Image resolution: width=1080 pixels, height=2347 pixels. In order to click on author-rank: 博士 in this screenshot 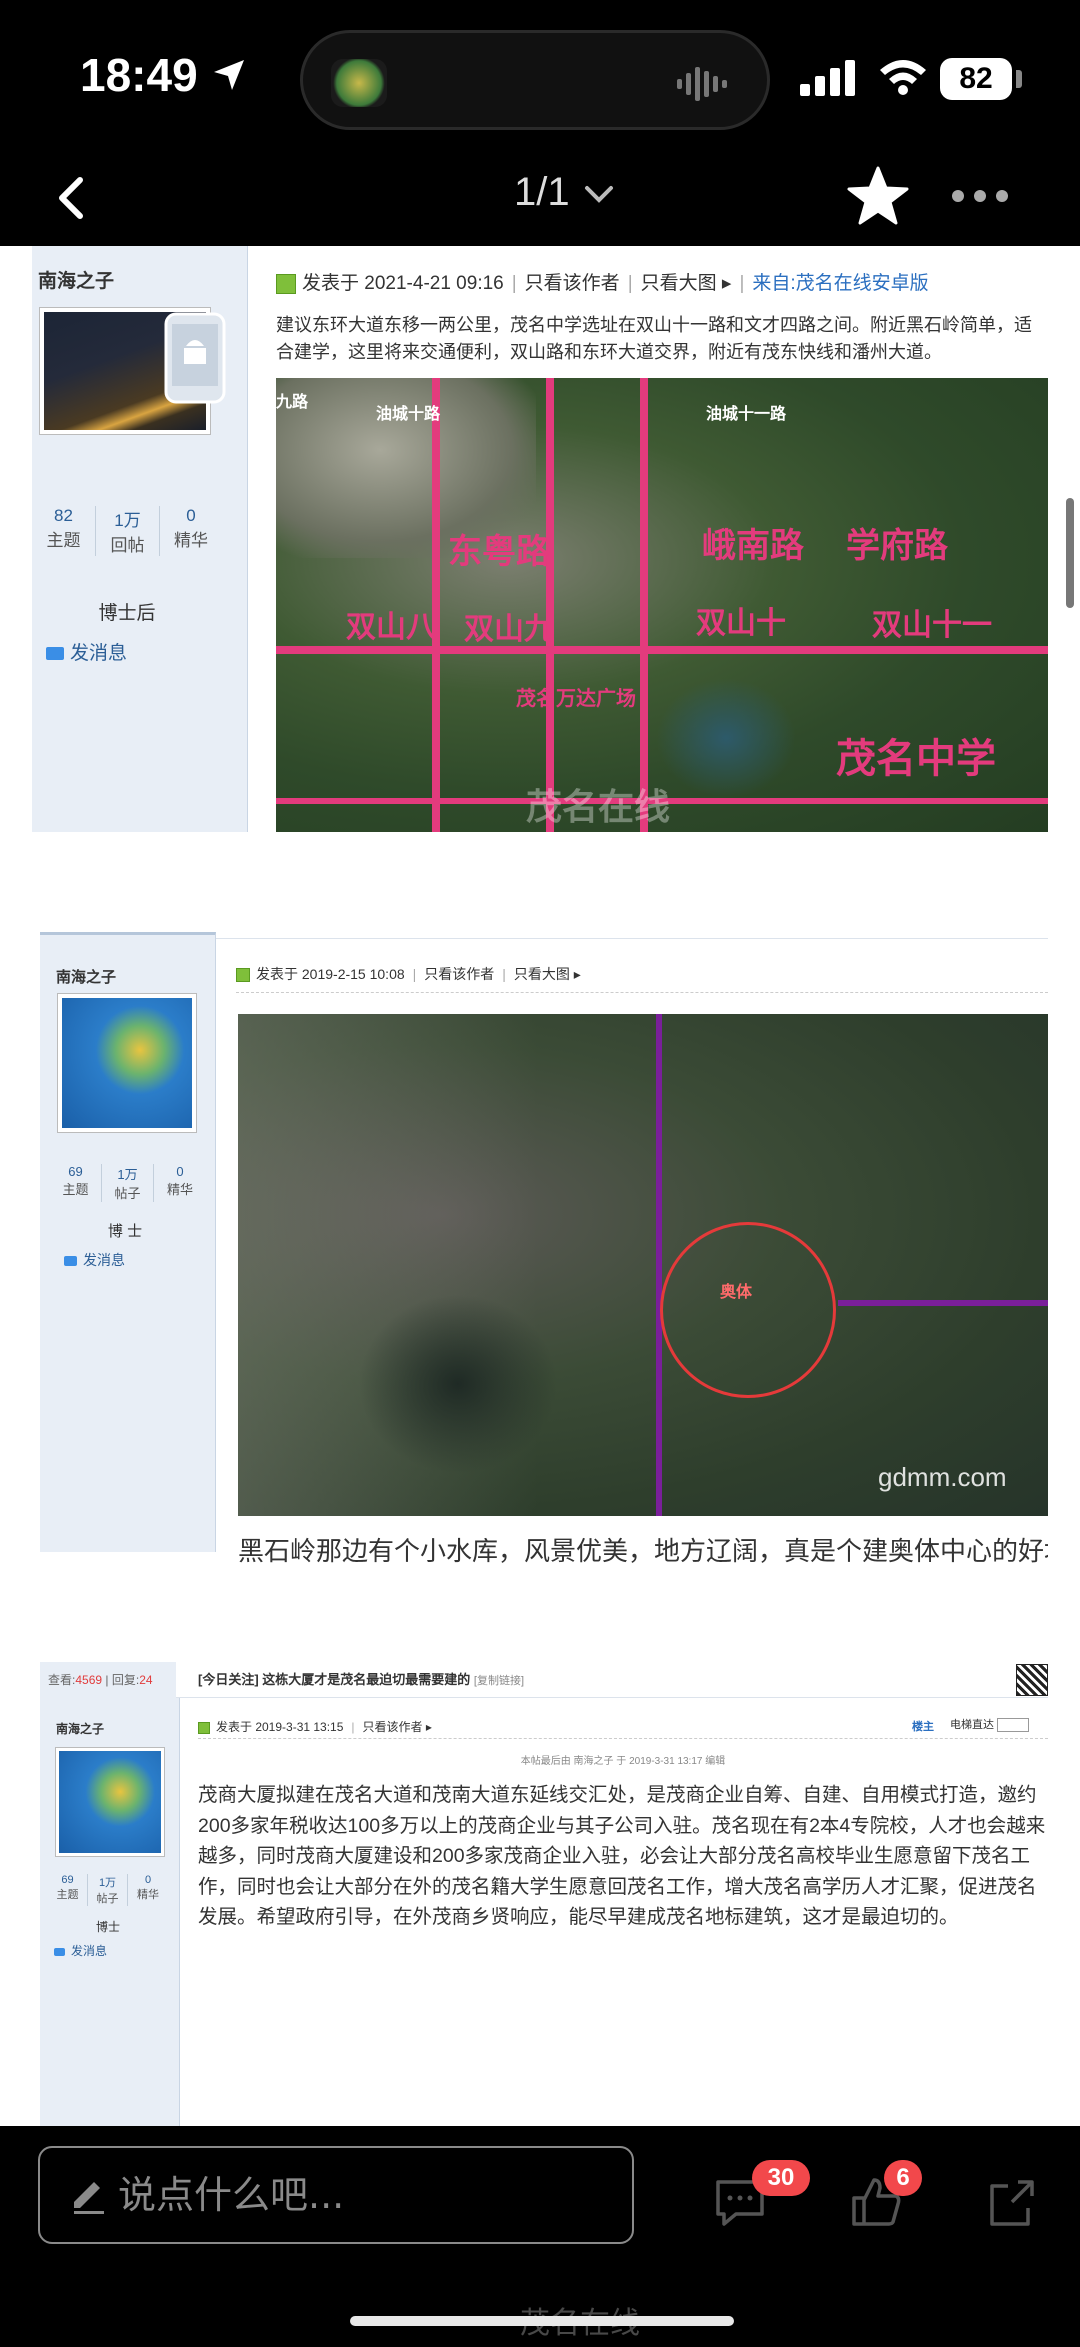, I will do `click(107, 1927)`.